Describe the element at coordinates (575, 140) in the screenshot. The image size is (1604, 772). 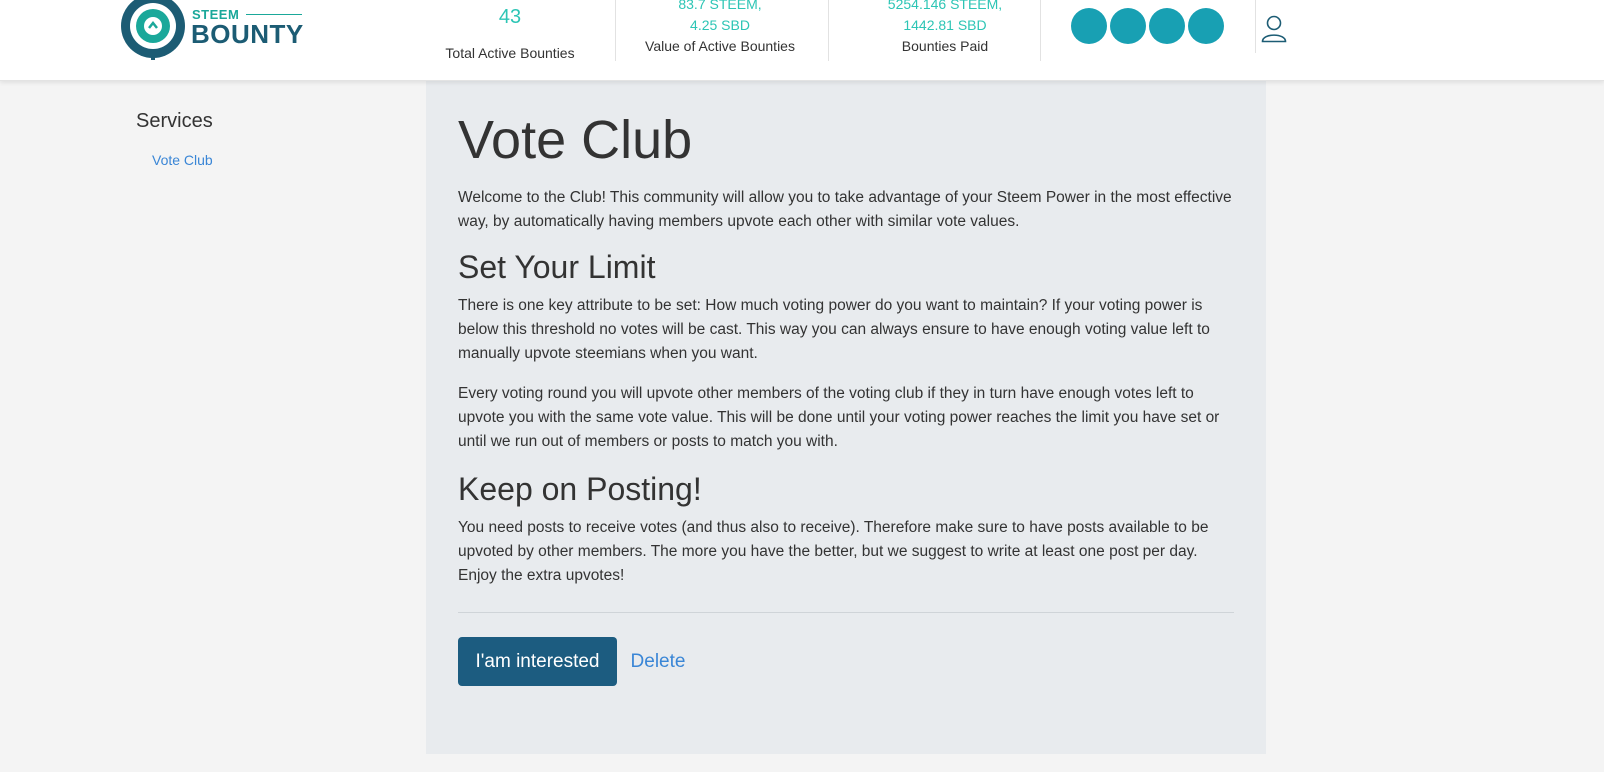
I see `page-title: Vote Club` at that location.